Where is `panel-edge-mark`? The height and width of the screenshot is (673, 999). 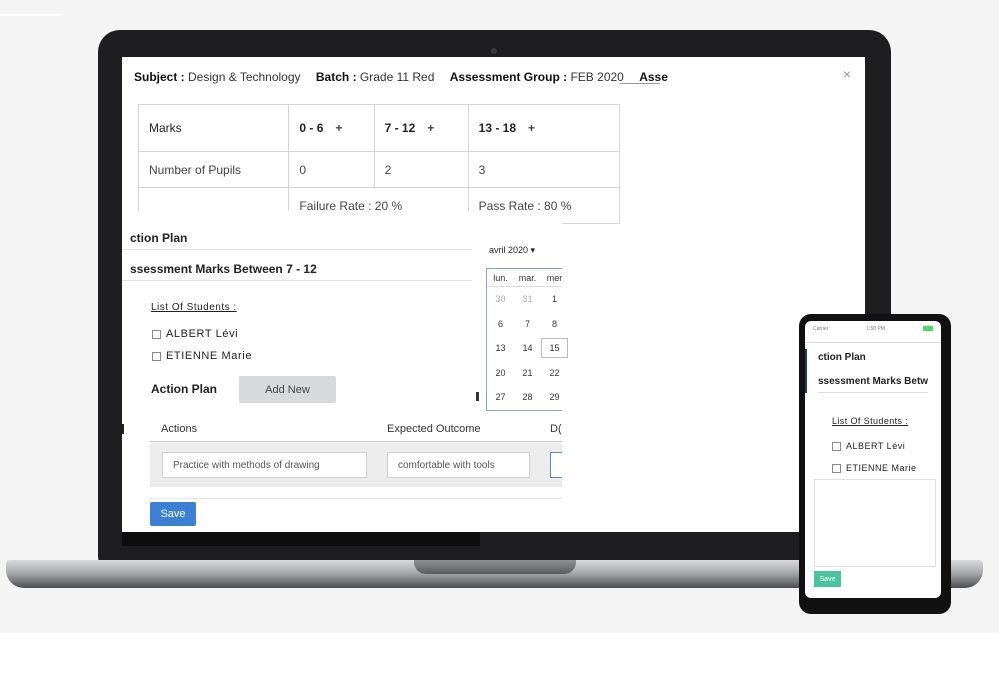
panel-edge-mark is located at coordinates (123, 429).